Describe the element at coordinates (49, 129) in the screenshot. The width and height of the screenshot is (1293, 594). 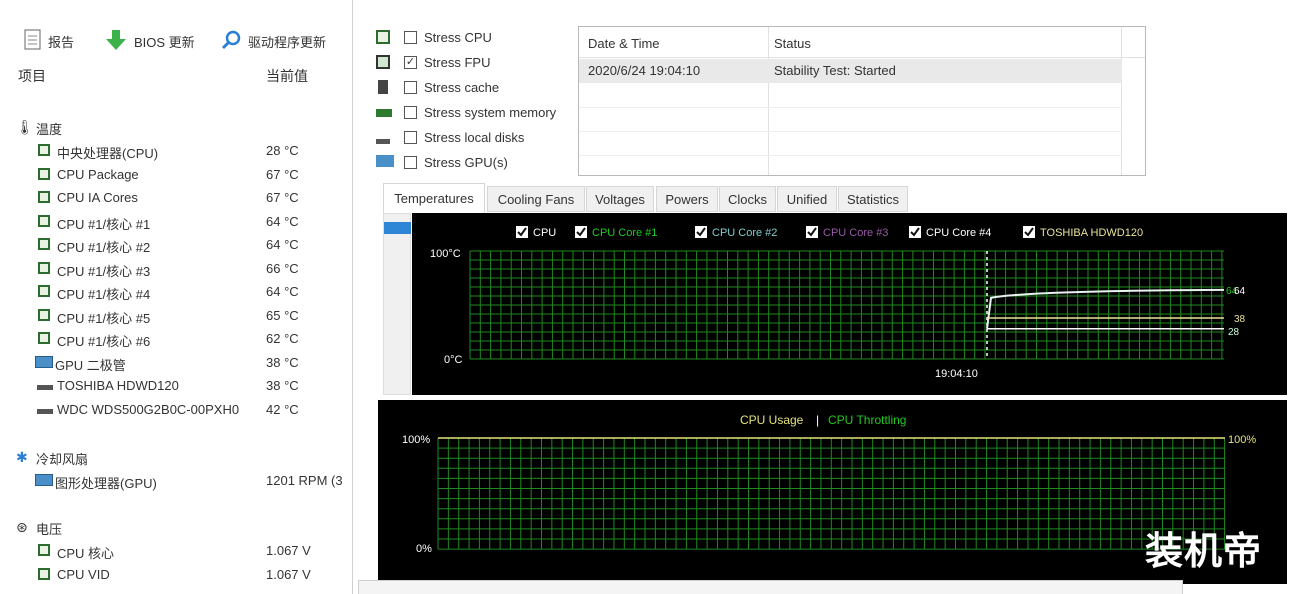
I see `sensor-group-label: 温度` at that location.